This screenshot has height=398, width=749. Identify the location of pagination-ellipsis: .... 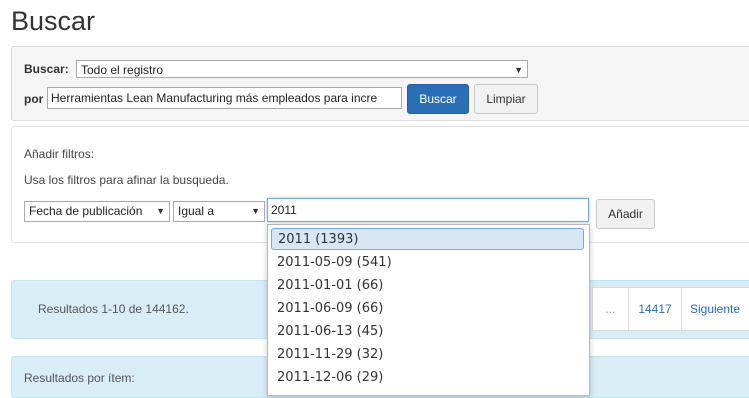
(610, 309).